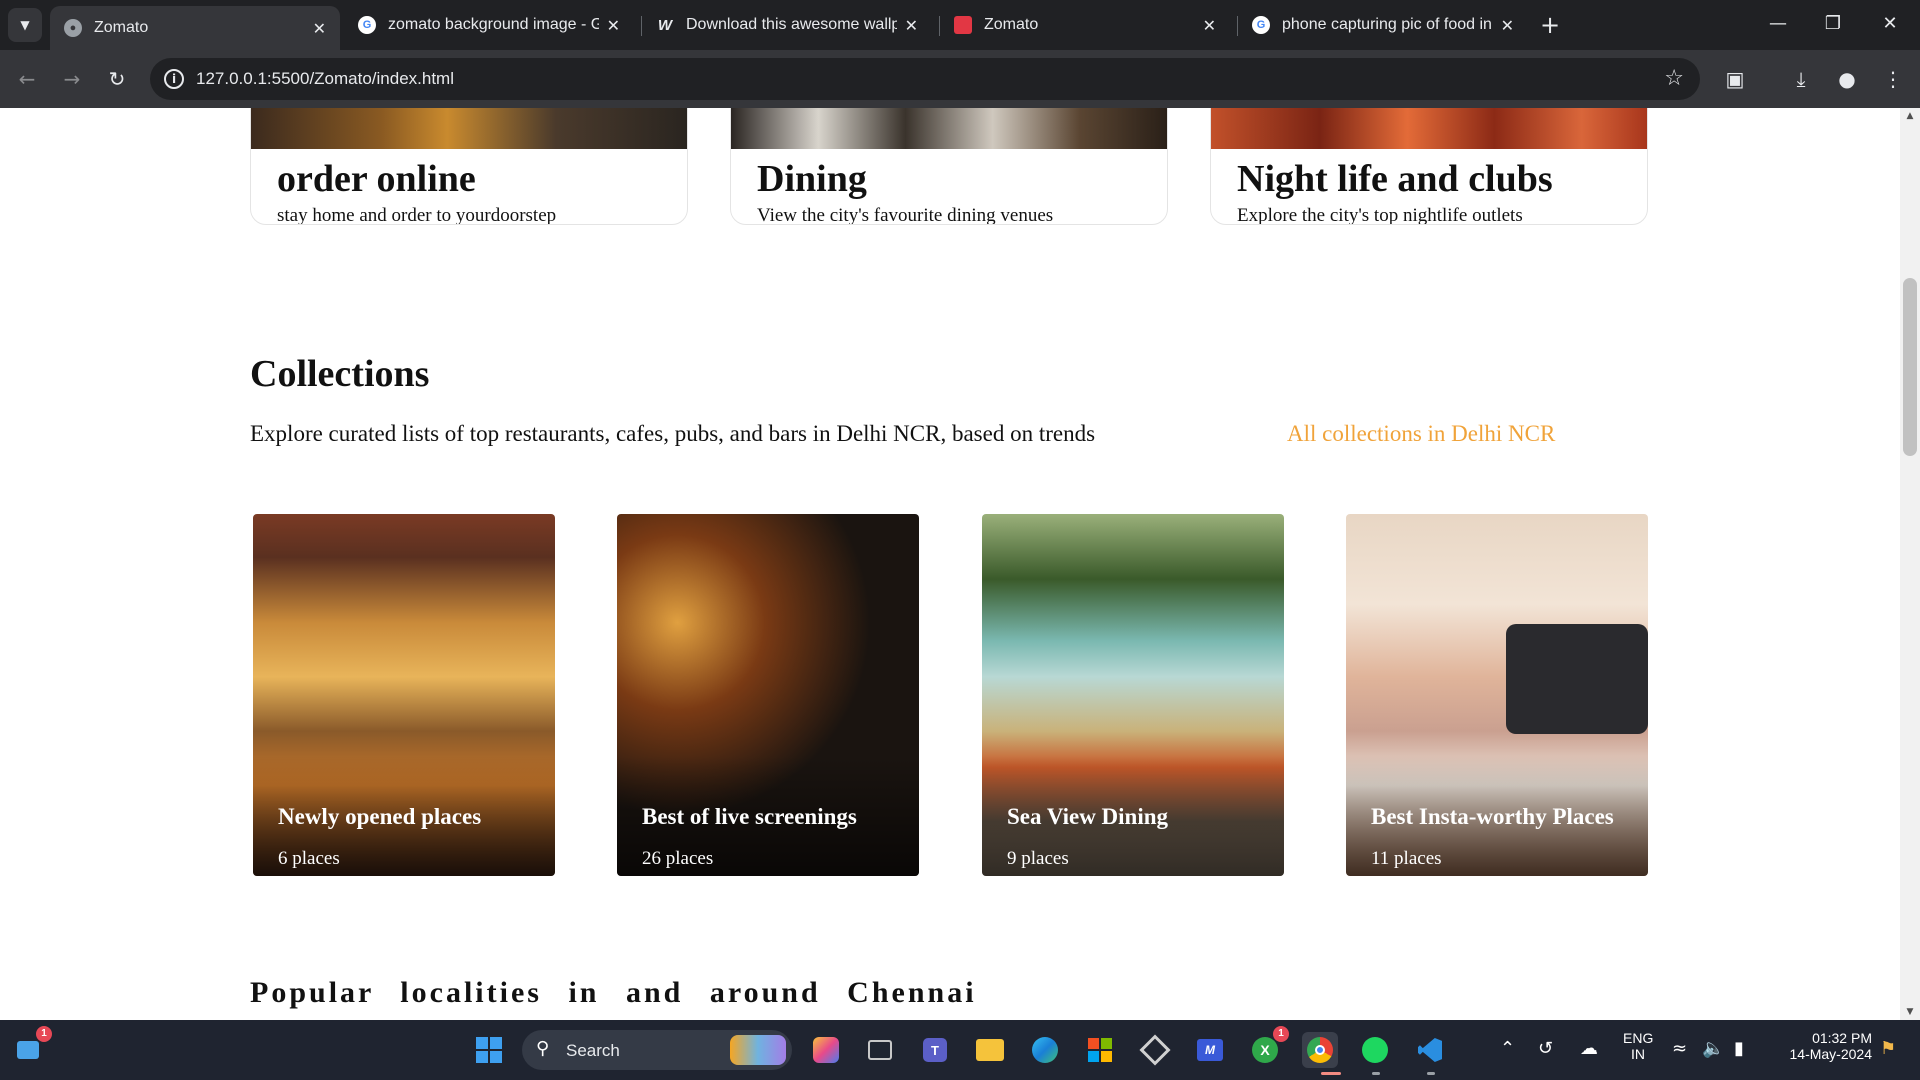 The height and width of the screenshot is (1080, 1920). Describe the element at coordinates (1133, 695) in the screenshot. I see `collection-card-sea-view: Sea View Dining 9 places` at that location.